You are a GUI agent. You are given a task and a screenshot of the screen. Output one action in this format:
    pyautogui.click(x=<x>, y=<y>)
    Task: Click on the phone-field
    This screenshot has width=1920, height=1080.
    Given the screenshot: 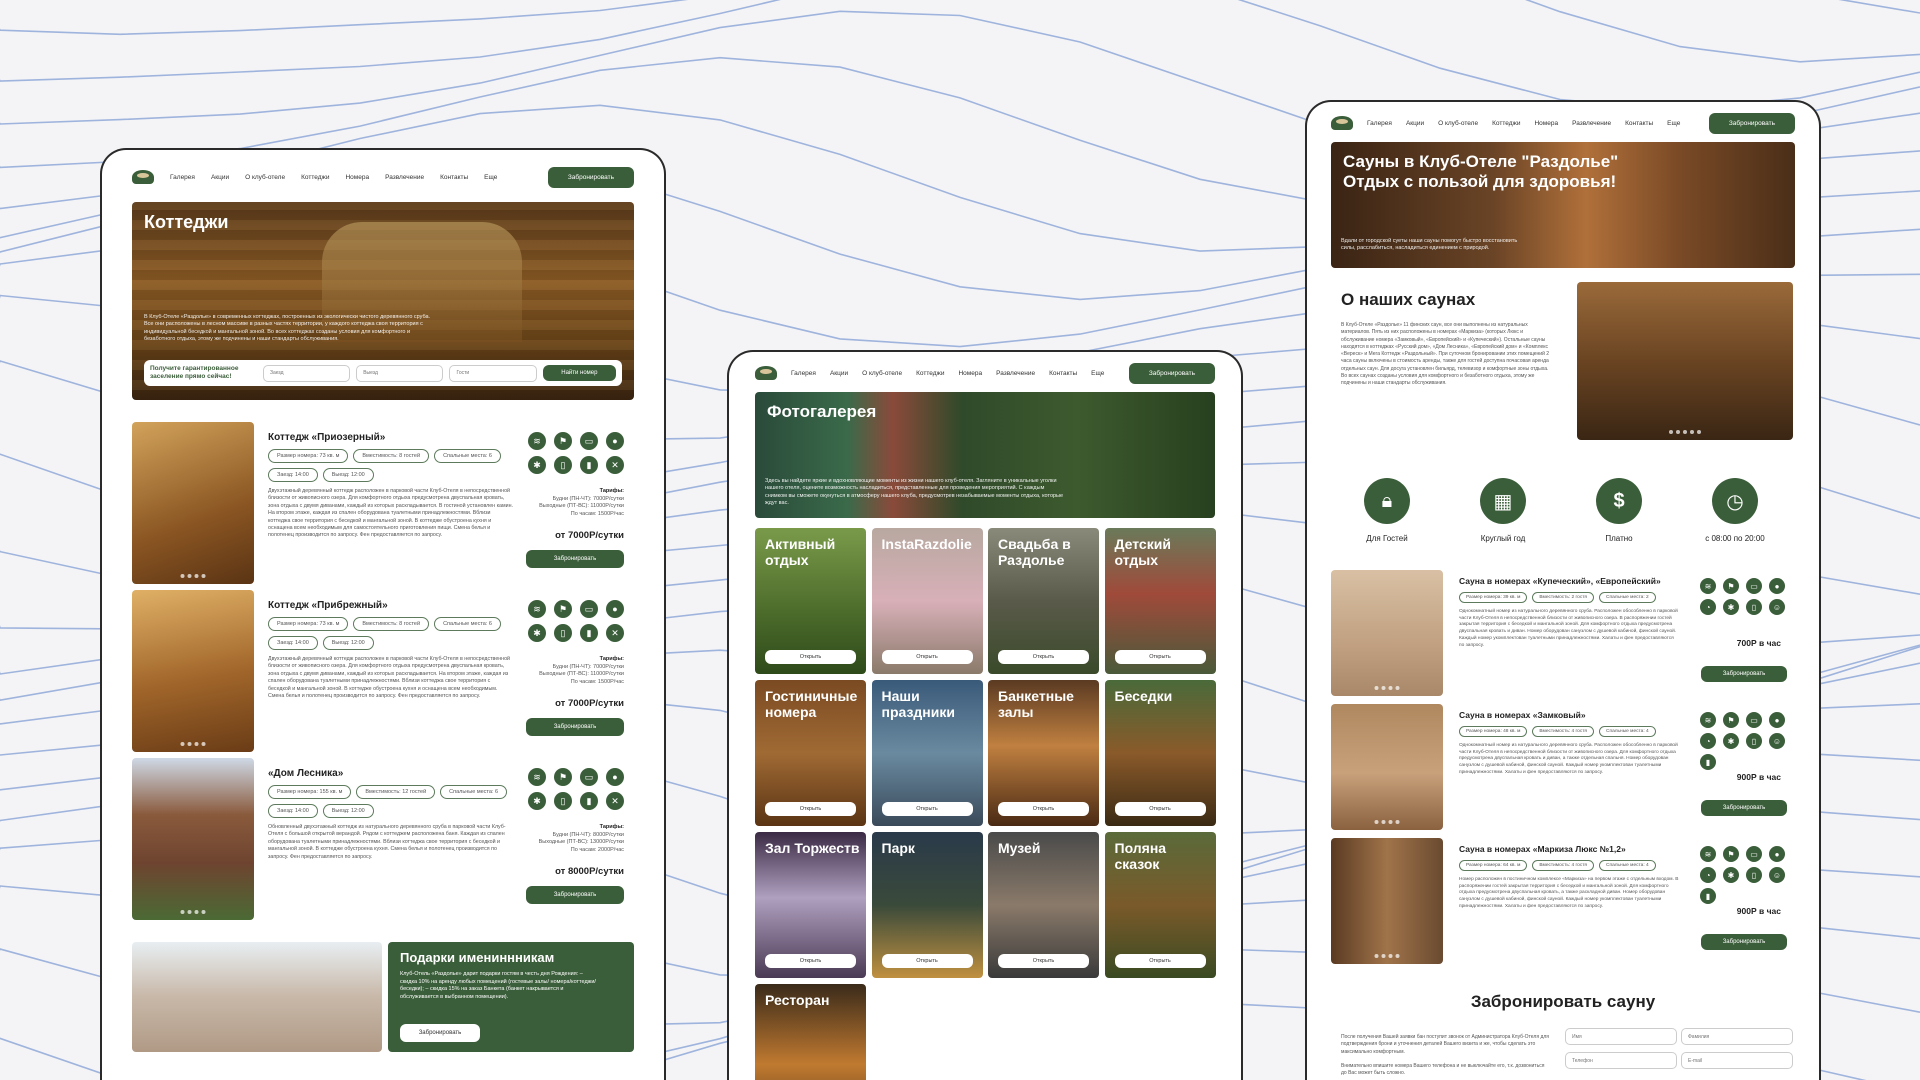 What is the action you would take?
    pyautogui.click(x=1621, y=1060)
    